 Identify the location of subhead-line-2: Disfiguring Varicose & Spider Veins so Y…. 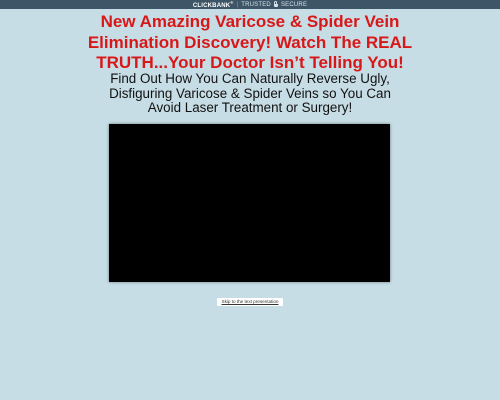
(250, 93).